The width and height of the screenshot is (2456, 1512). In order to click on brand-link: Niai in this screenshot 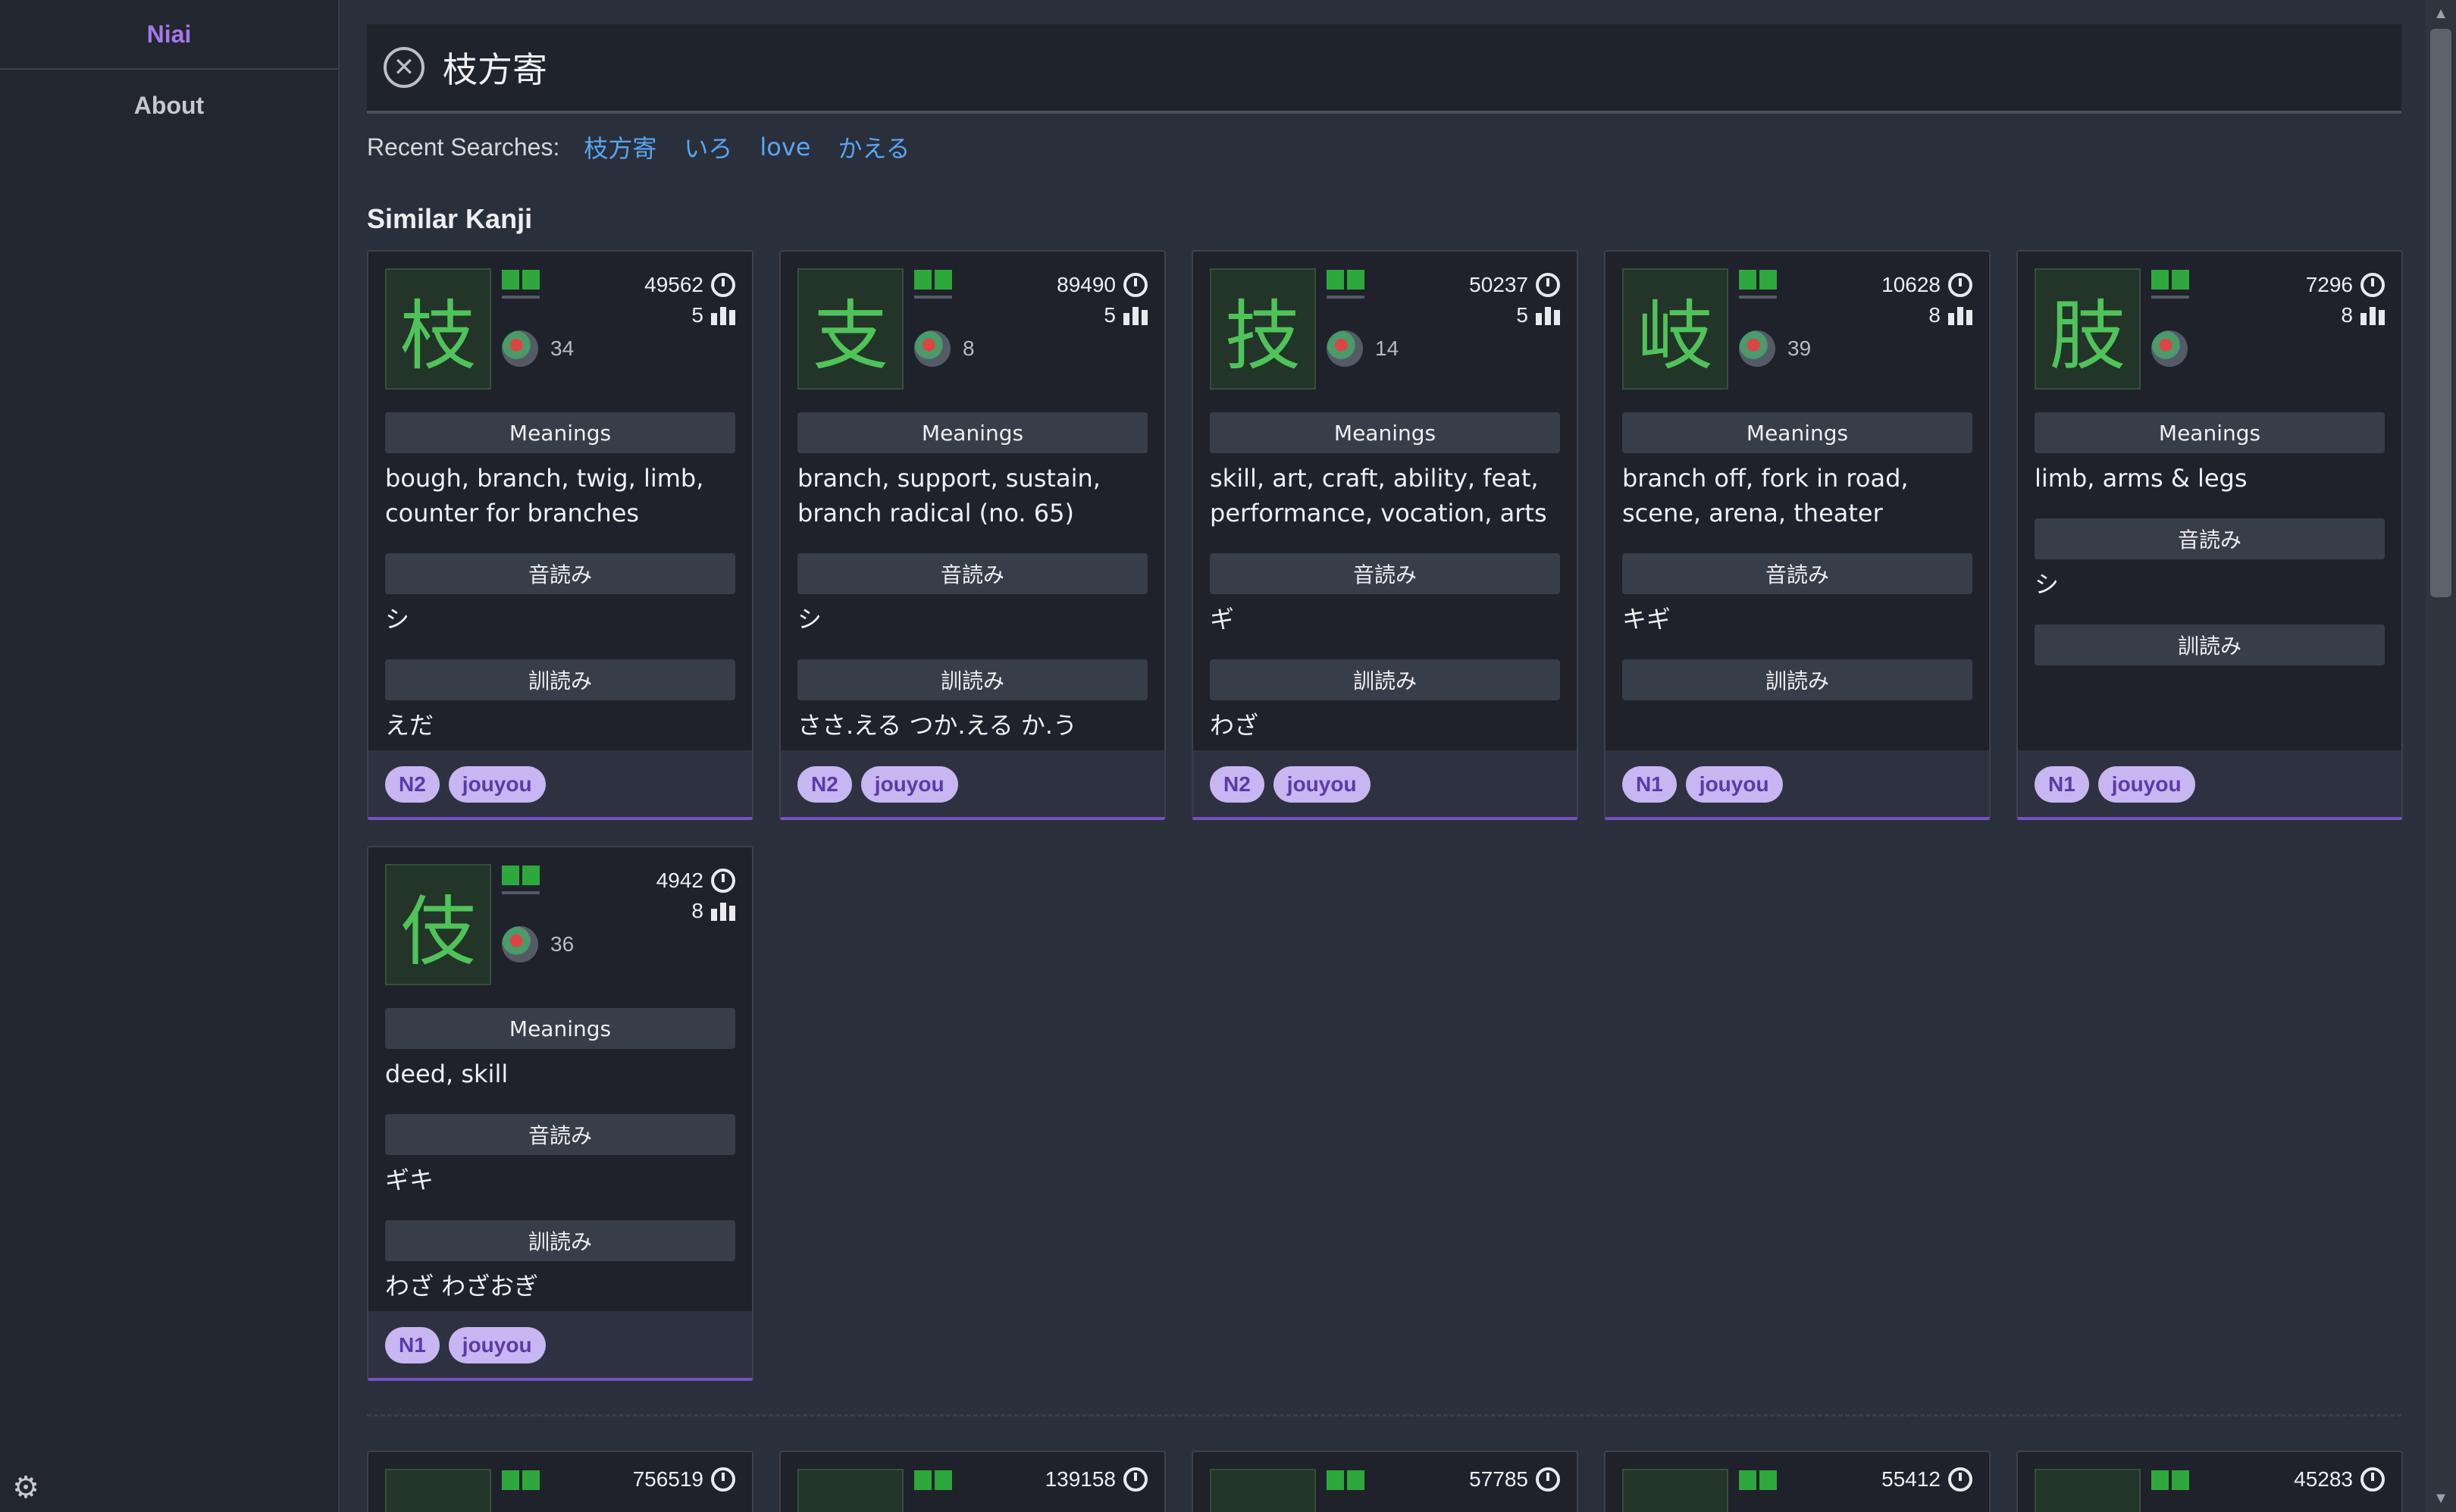, I will do `click(169, 35)`.